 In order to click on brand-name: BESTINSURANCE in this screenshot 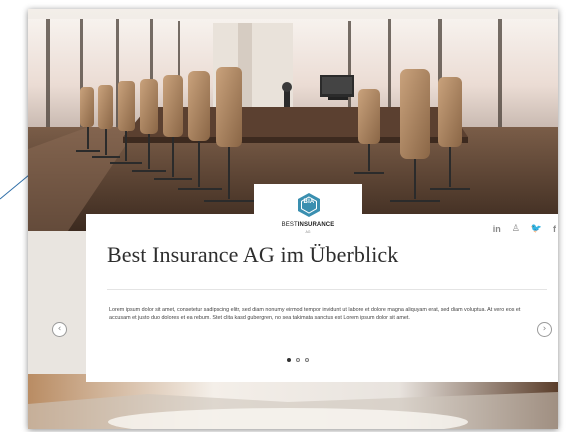, I will do `click(308, 225)`.